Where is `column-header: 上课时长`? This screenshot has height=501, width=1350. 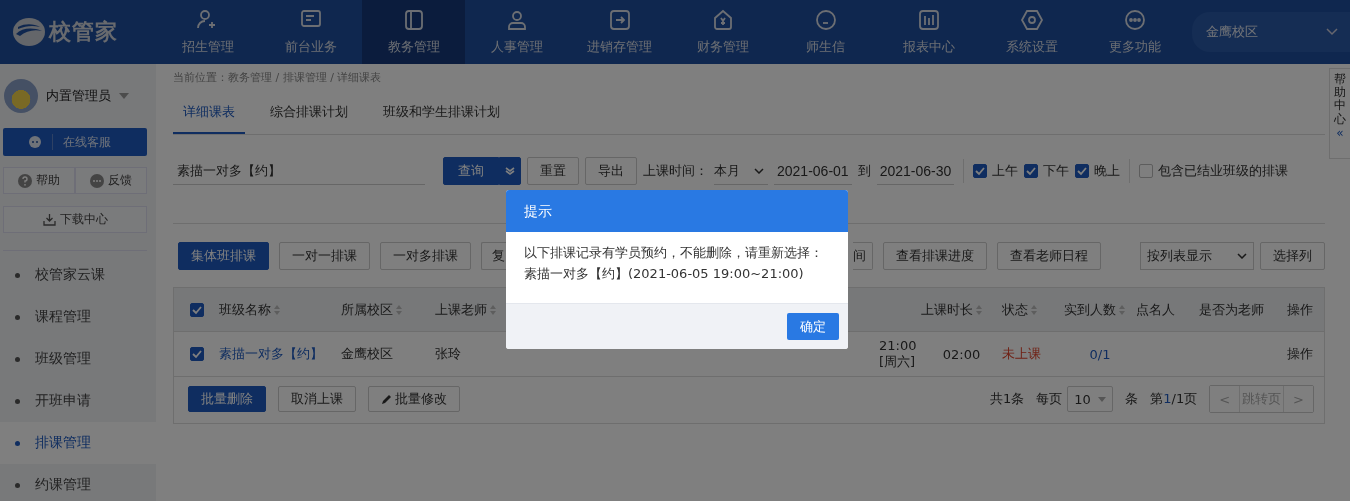 column-header: 上课时长 is located at coordinates (952, 309).